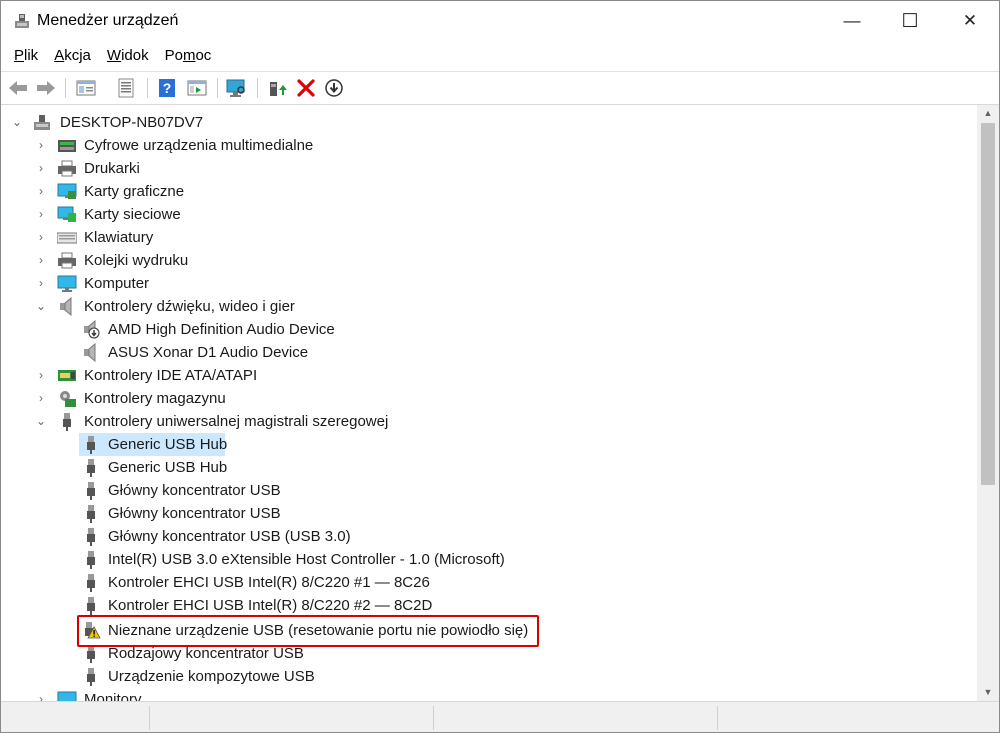  I want to click on tree-node-sound-controllers: ⌄ Kontrolery dźwięku, wideo i gier, so click(489, 306).